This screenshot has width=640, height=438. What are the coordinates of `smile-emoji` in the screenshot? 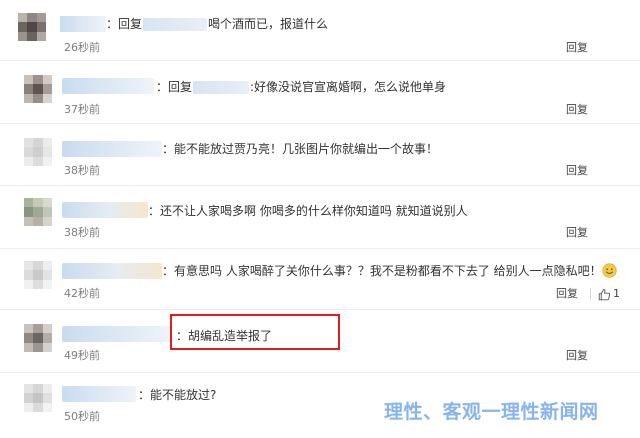 It's located at (609, 270).